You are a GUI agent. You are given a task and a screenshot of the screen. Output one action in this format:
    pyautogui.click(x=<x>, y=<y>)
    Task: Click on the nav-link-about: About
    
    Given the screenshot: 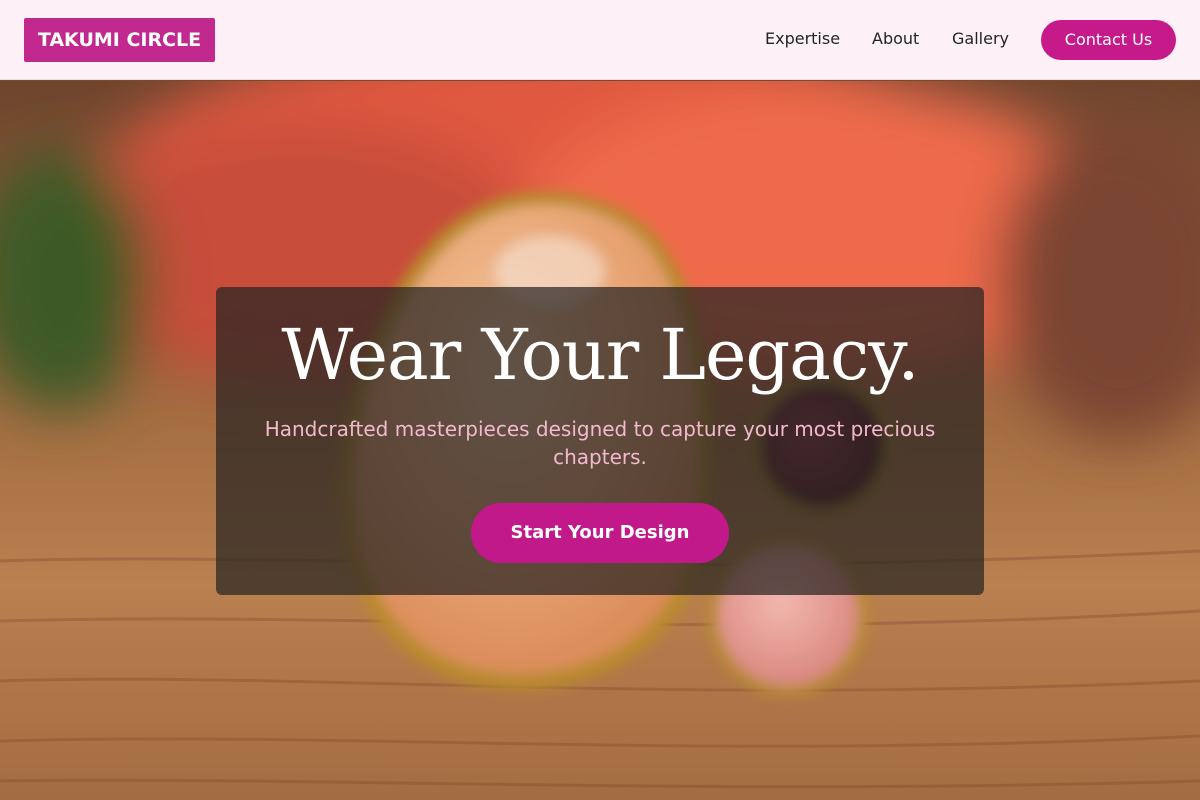 What is the action you would take?
    pyautogui.click(x=895, y=39)
    